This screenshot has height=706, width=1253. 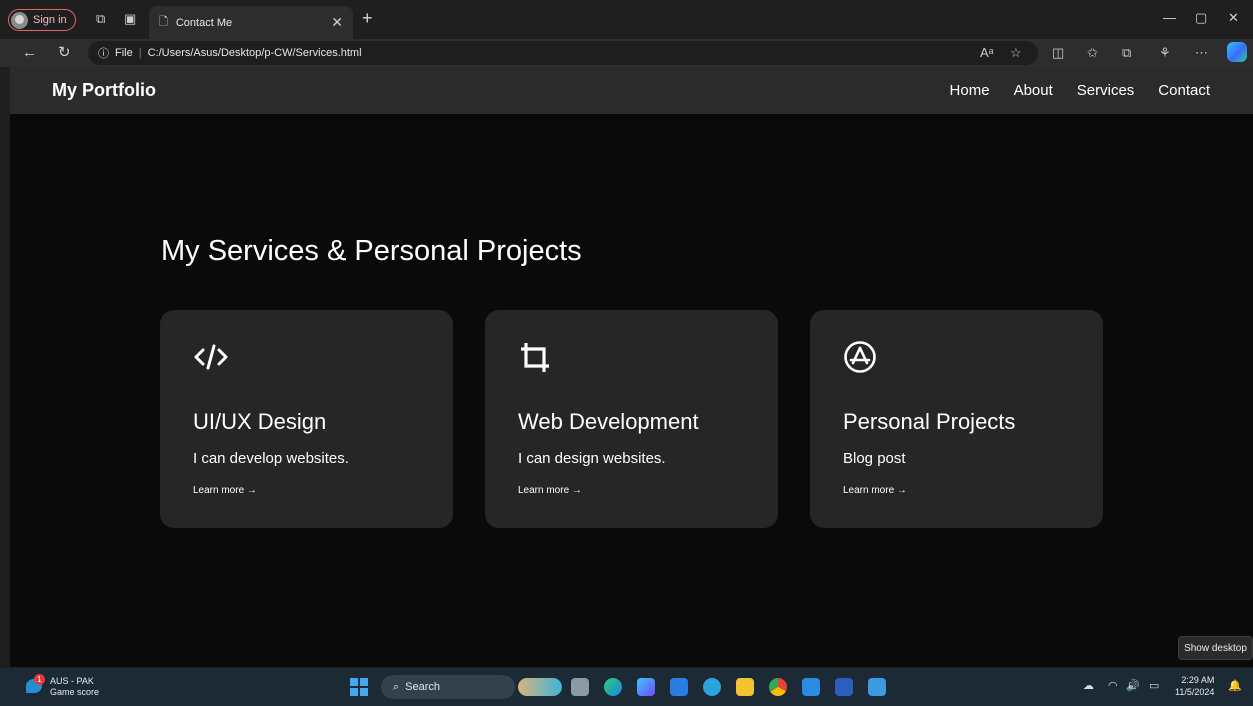 I want to click on tab-title: Contact Me, so click(x=204, y=22).